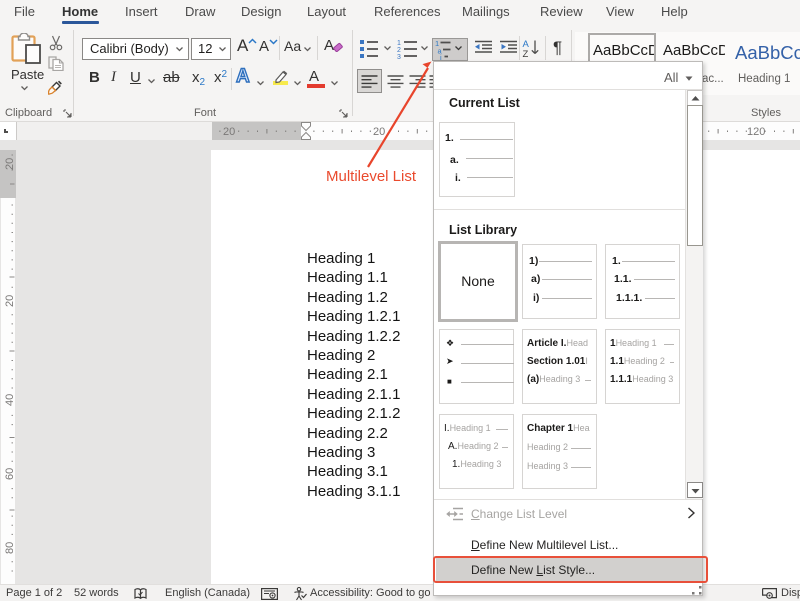  Describe the element at coordinates (441, 56) in the screenshot. I see `svg-text: i` at that location.